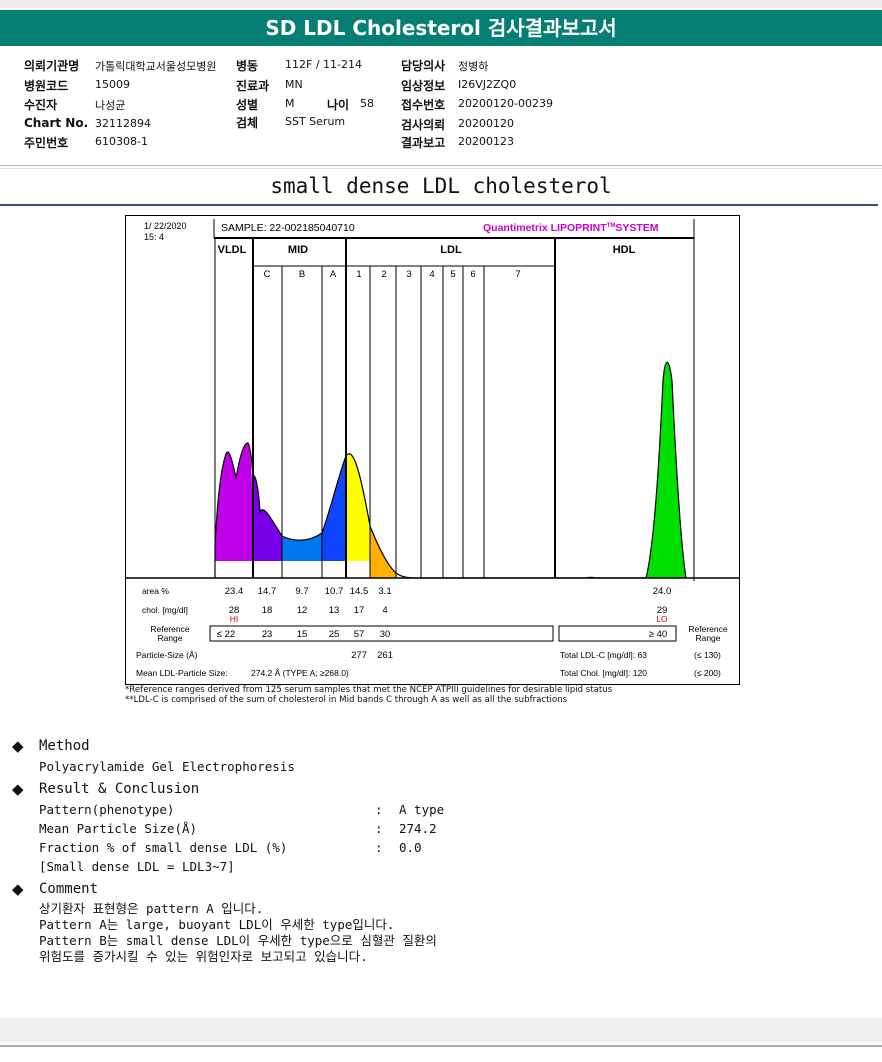  I want to click on hdl-ref-value: ≥ 40, so click(658, 634).